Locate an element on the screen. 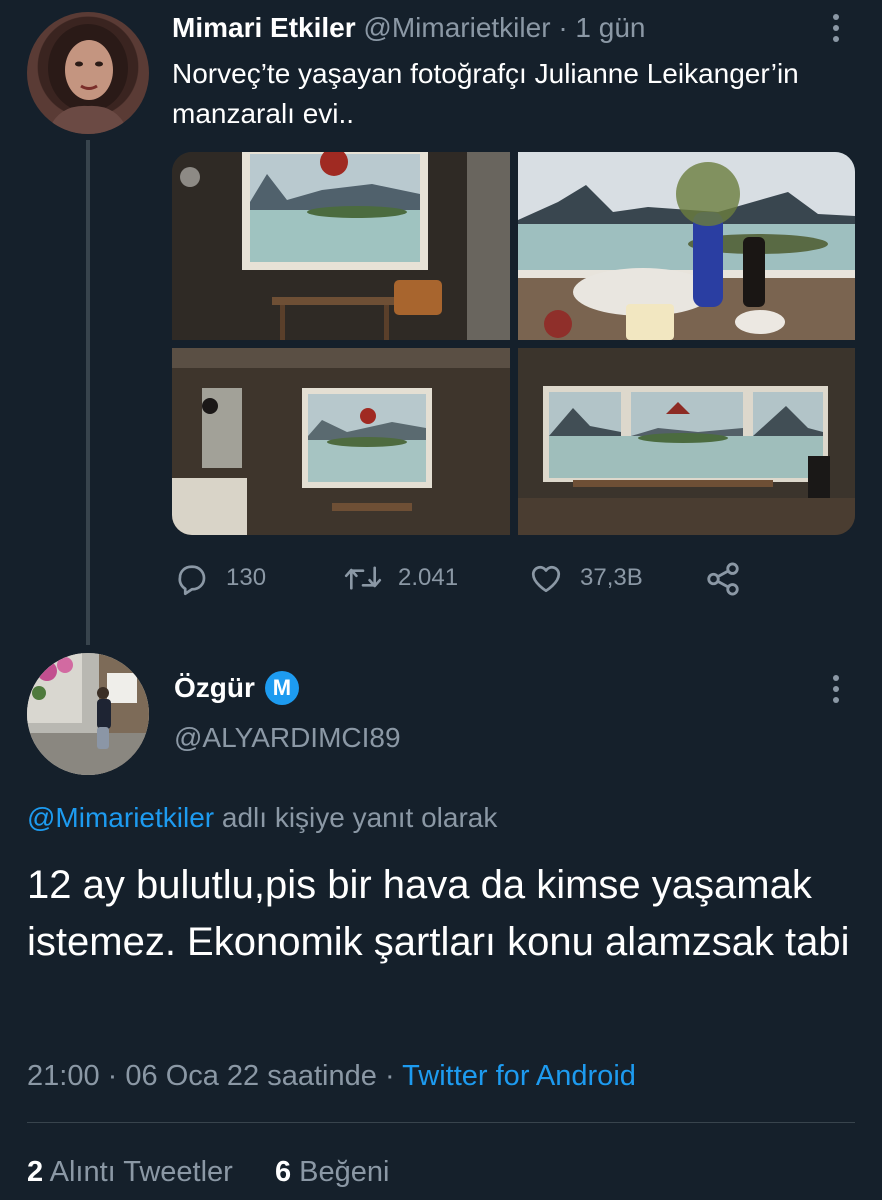 The height and width of the screenshot is (1200, 882). reply-author-handle: @ALYARDIMCI89 is located at coordinates (287, 738).